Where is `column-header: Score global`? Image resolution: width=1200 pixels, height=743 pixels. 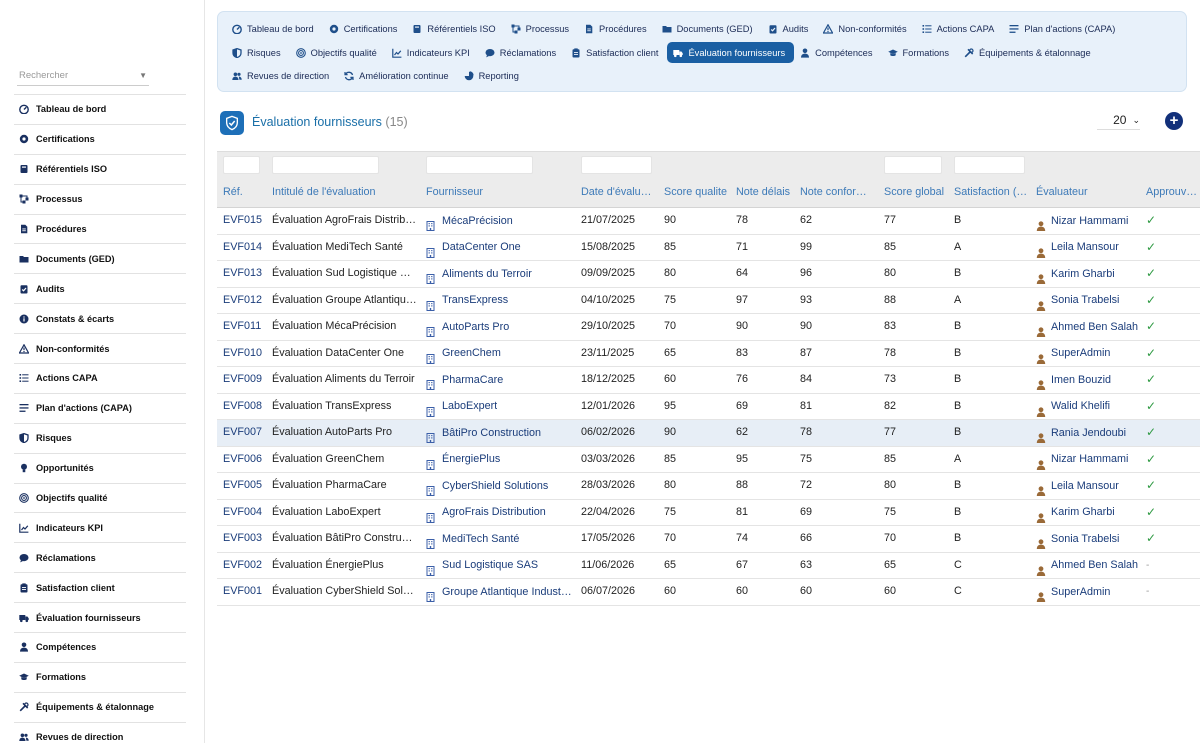
column-header: Score global is located at coordinates (917, 193).